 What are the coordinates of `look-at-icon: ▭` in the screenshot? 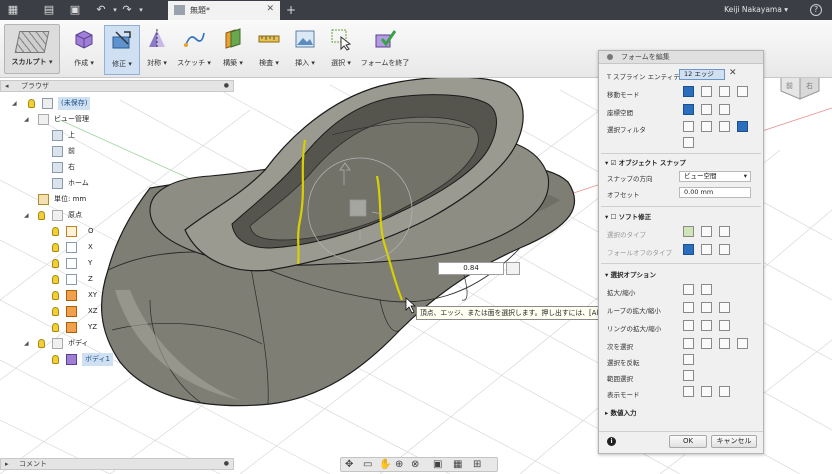 It's located at (367, 465).